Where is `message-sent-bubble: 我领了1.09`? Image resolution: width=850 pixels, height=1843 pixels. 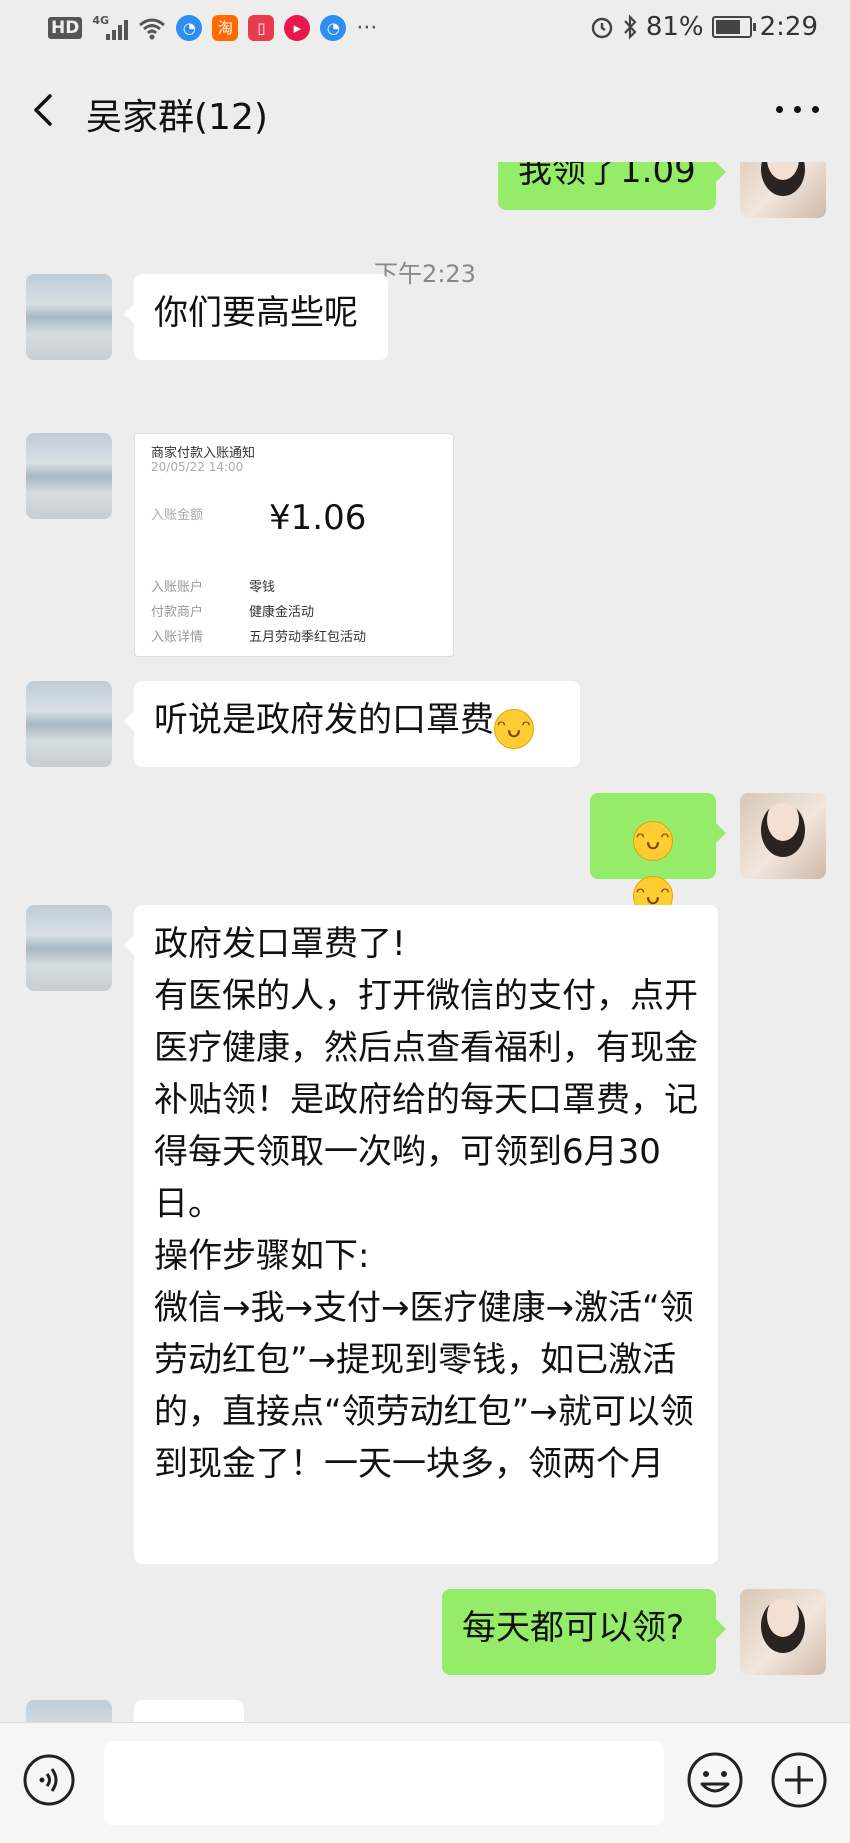
message-sent-bubble: 我领了1.09 is located at coordinates (612, 185).